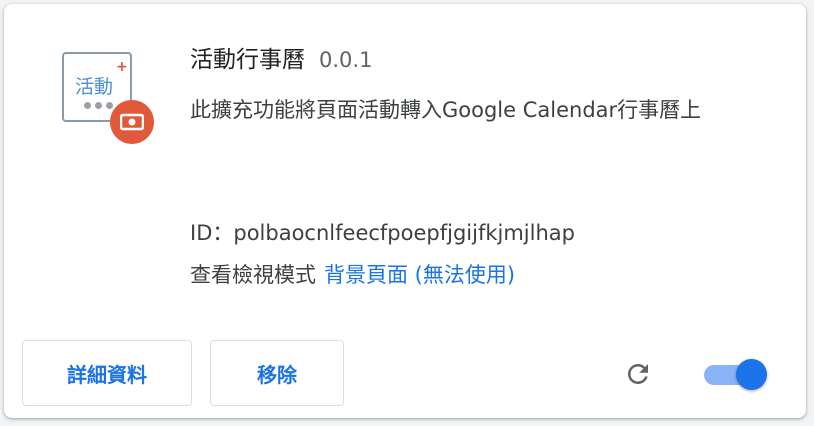 The image size is (814, 426). Describe the element at coordinates (98, 105) in the screenshot. I see `dots-icon` at that location.